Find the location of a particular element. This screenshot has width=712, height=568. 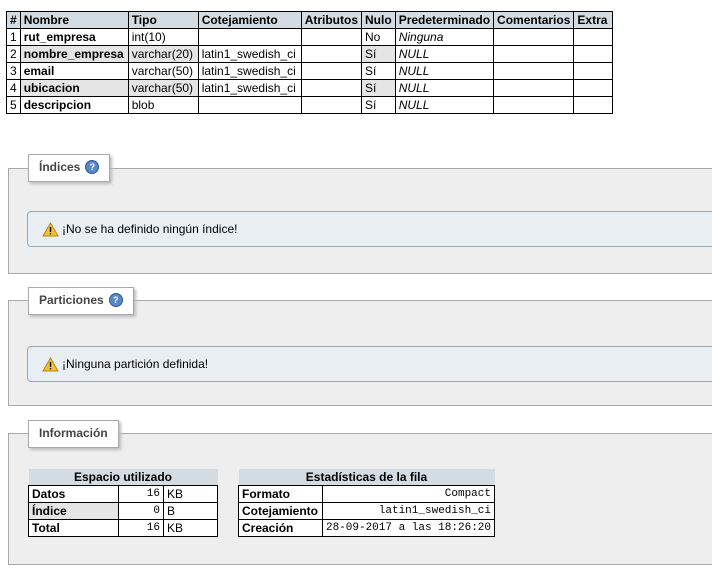

col-header-extra: Extra is located at coordinates (593, 20).